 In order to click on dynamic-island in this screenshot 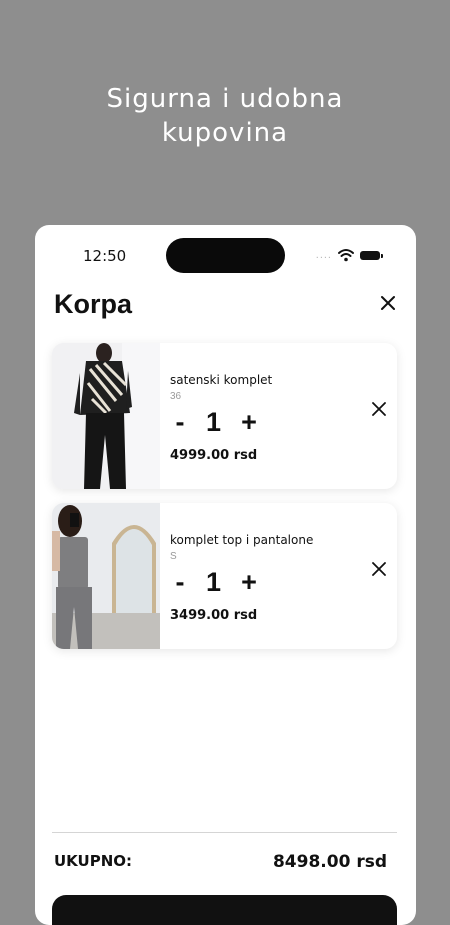, I will do `click(225, 255)`.